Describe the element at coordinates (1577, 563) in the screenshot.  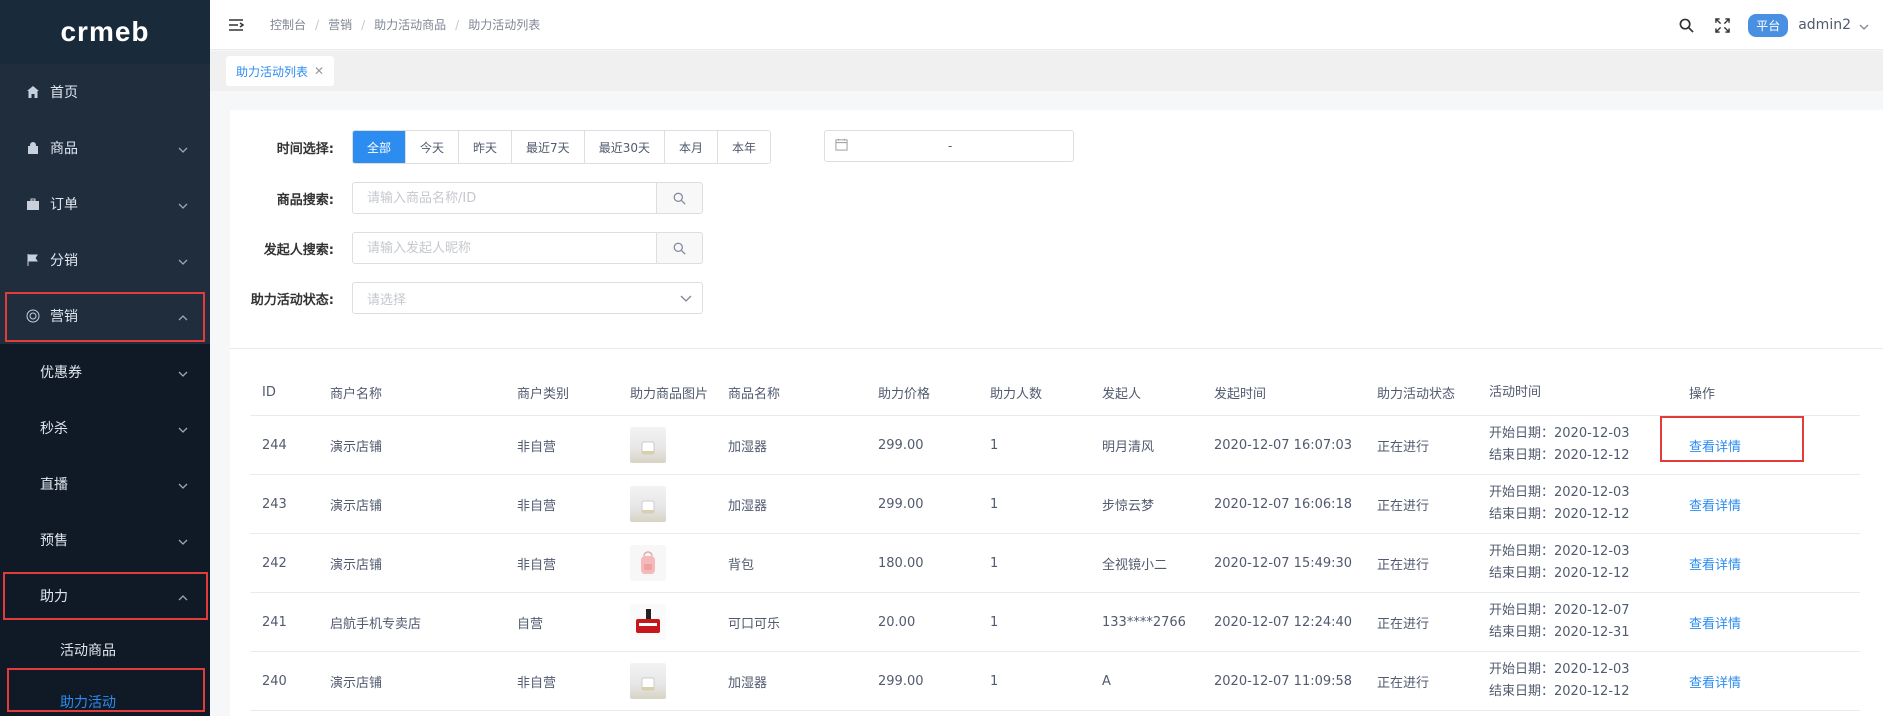
I see `cell-period: 开始日期：2020-12-03 结束日期：2020-12-12` at that location.